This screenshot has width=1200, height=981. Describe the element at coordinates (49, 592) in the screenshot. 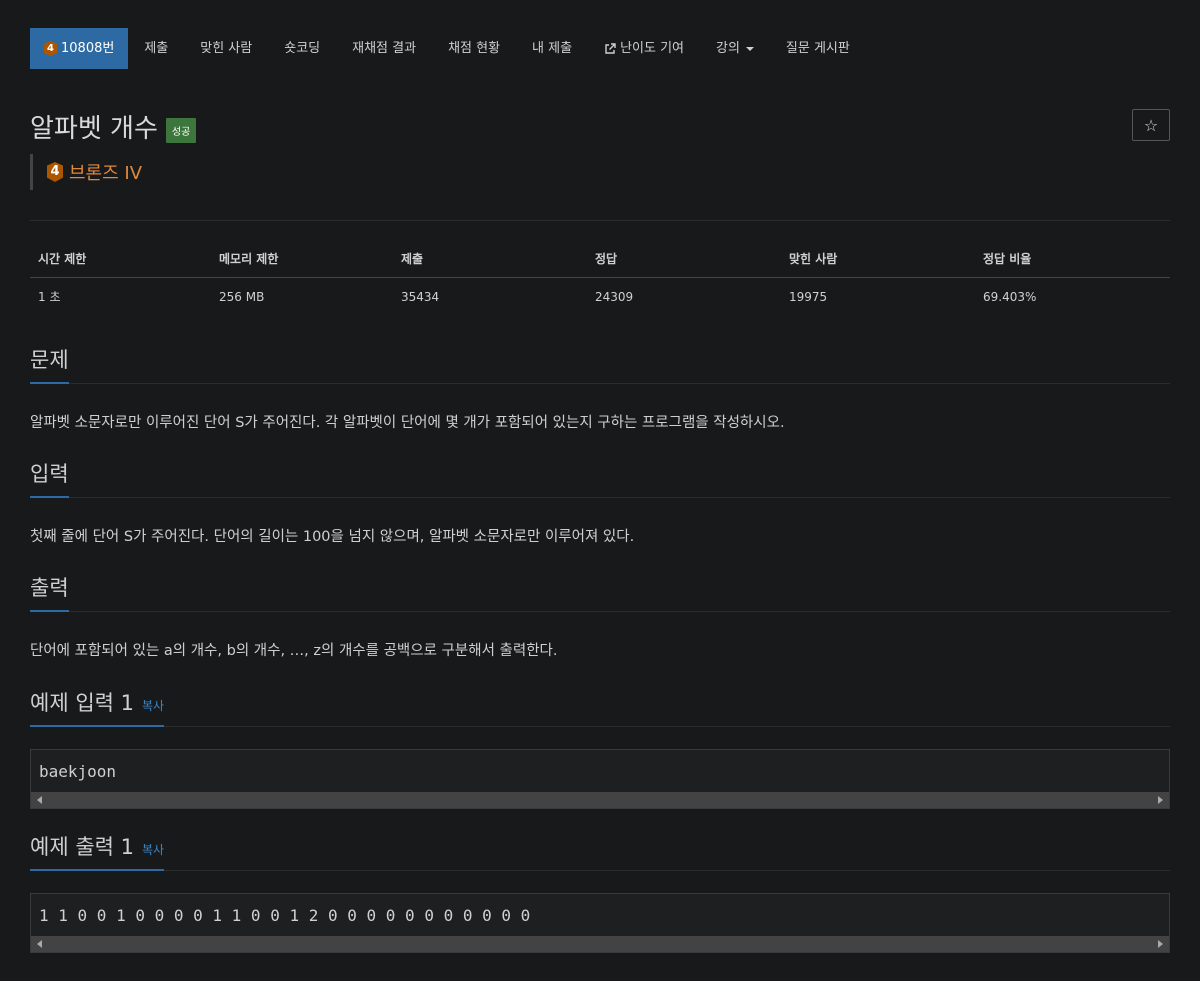

I see `output-section-title: 출력` at that location.